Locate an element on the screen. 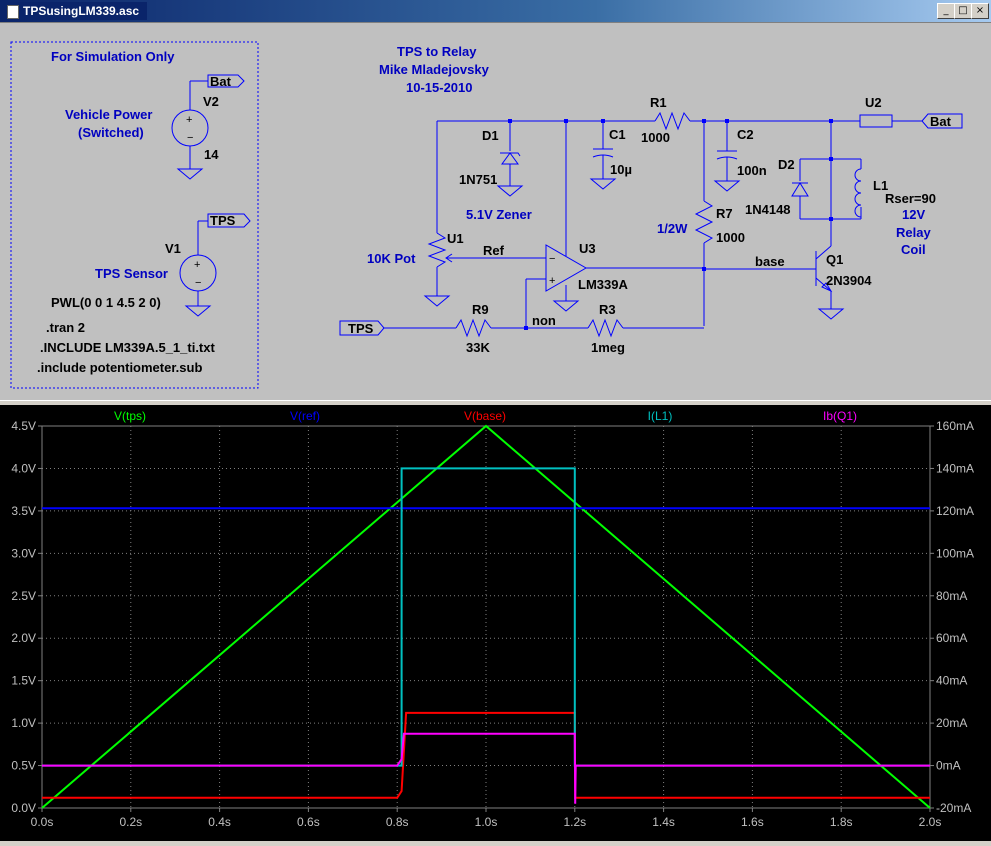 The height and width of the screenshot is (846, 991). y-left-tick-label: 0.0V is located at coordinates (23, 808).